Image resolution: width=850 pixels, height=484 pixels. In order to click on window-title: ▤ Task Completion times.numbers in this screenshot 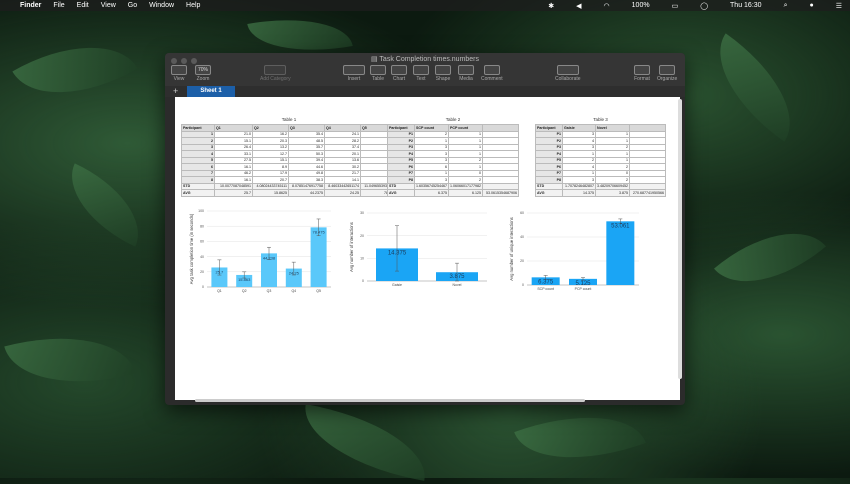, I will do `click(425, 59)`.